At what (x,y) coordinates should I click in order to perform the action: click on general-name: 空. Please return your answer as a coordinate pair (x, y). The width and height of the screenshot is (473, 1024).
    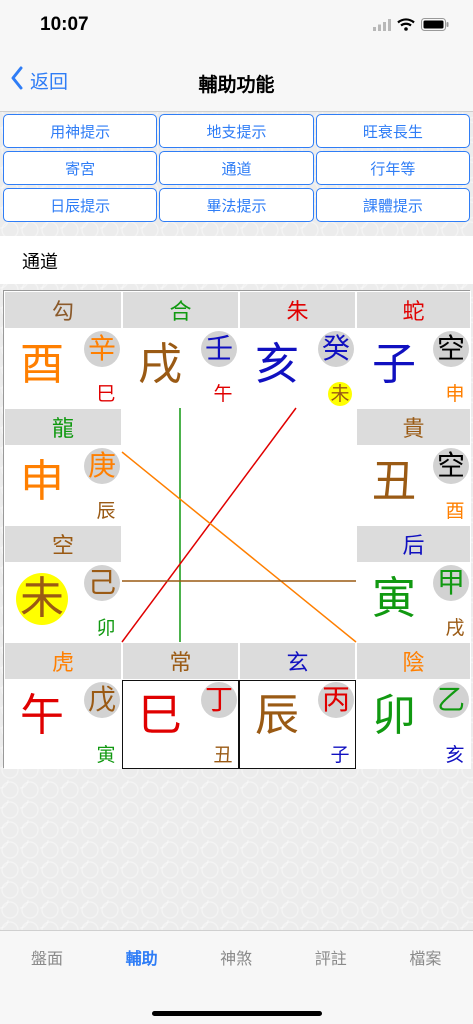
    Looking at the image, I should click on (63, 544).